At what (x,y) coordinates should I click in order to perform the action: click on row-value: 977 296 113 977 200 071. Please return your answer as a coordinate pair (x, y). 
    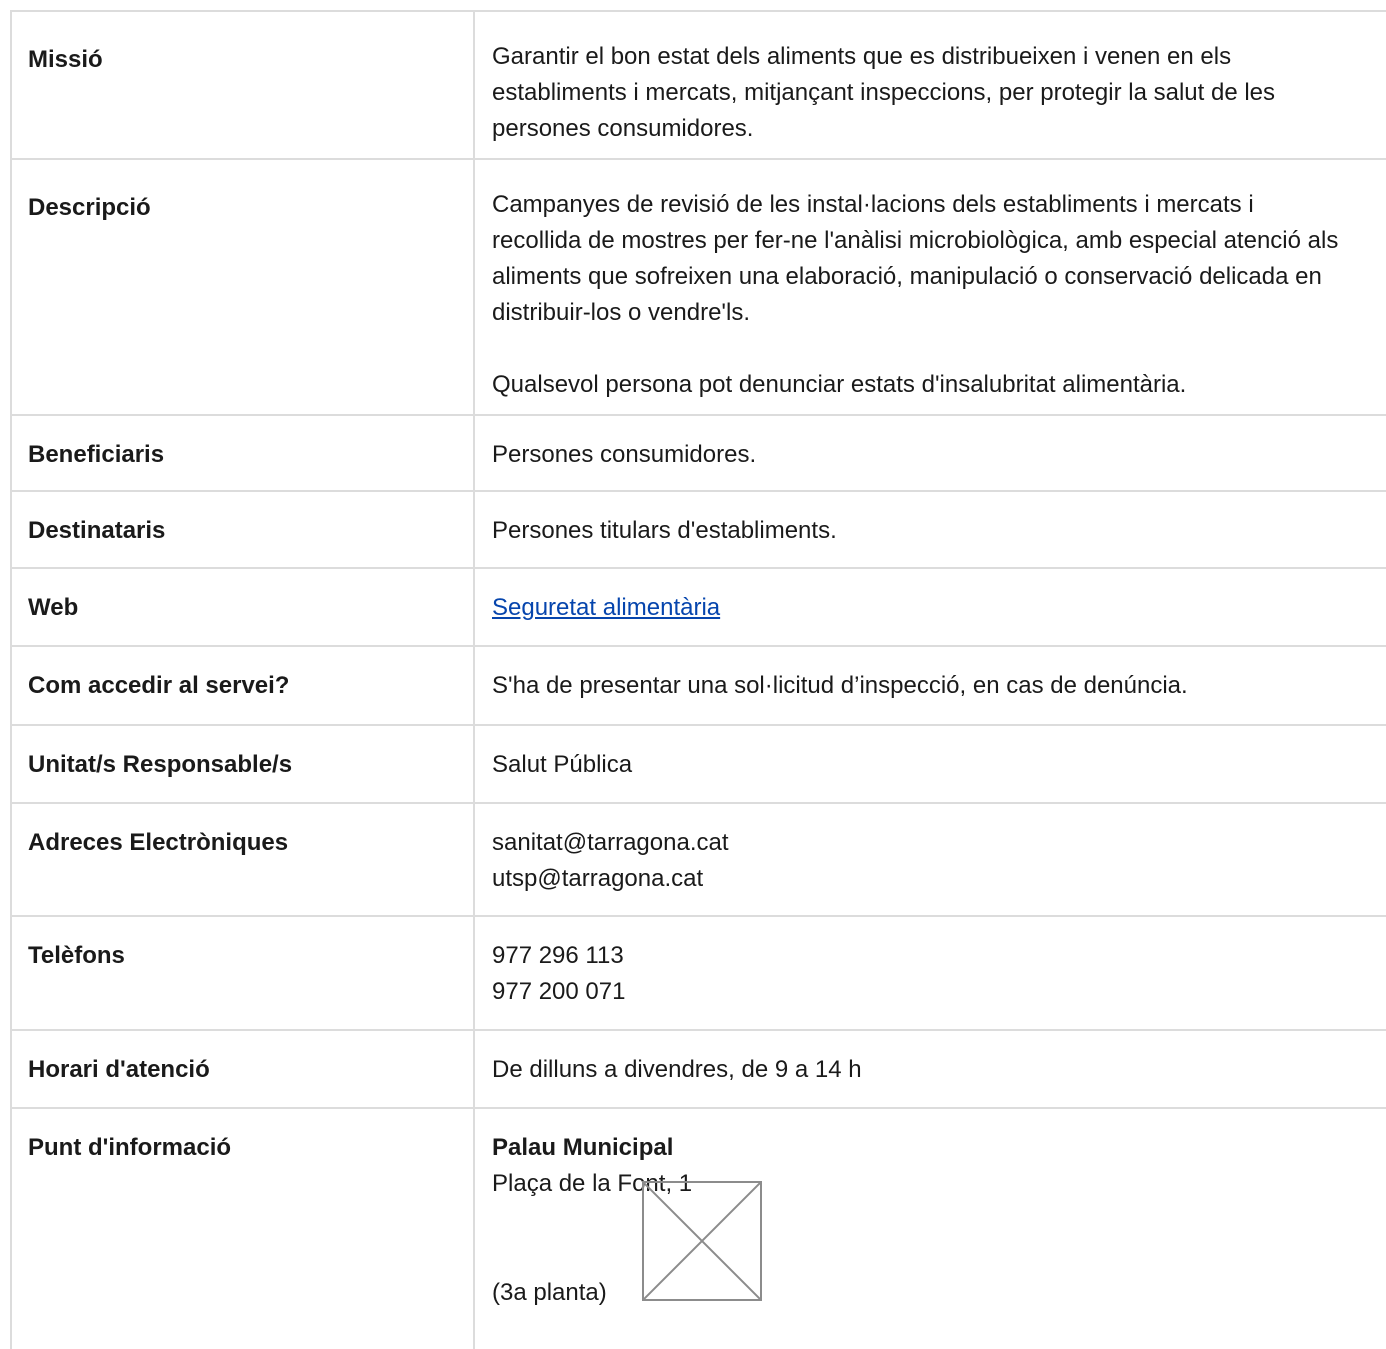
    Looking at the image, I should click on (930, 973).